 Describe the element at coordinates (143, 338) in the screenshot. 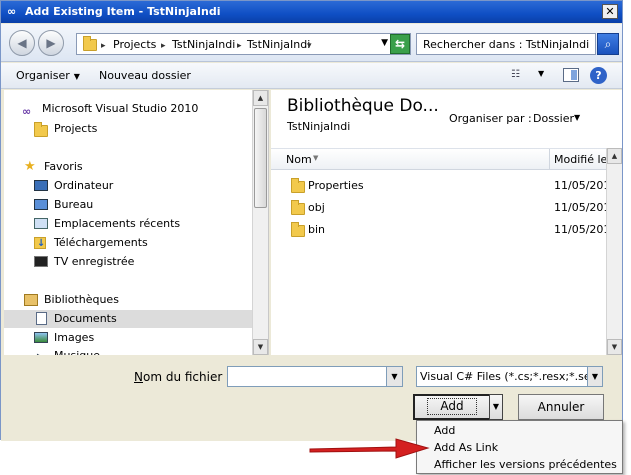

I see `nav-item-images: Images` at that location.